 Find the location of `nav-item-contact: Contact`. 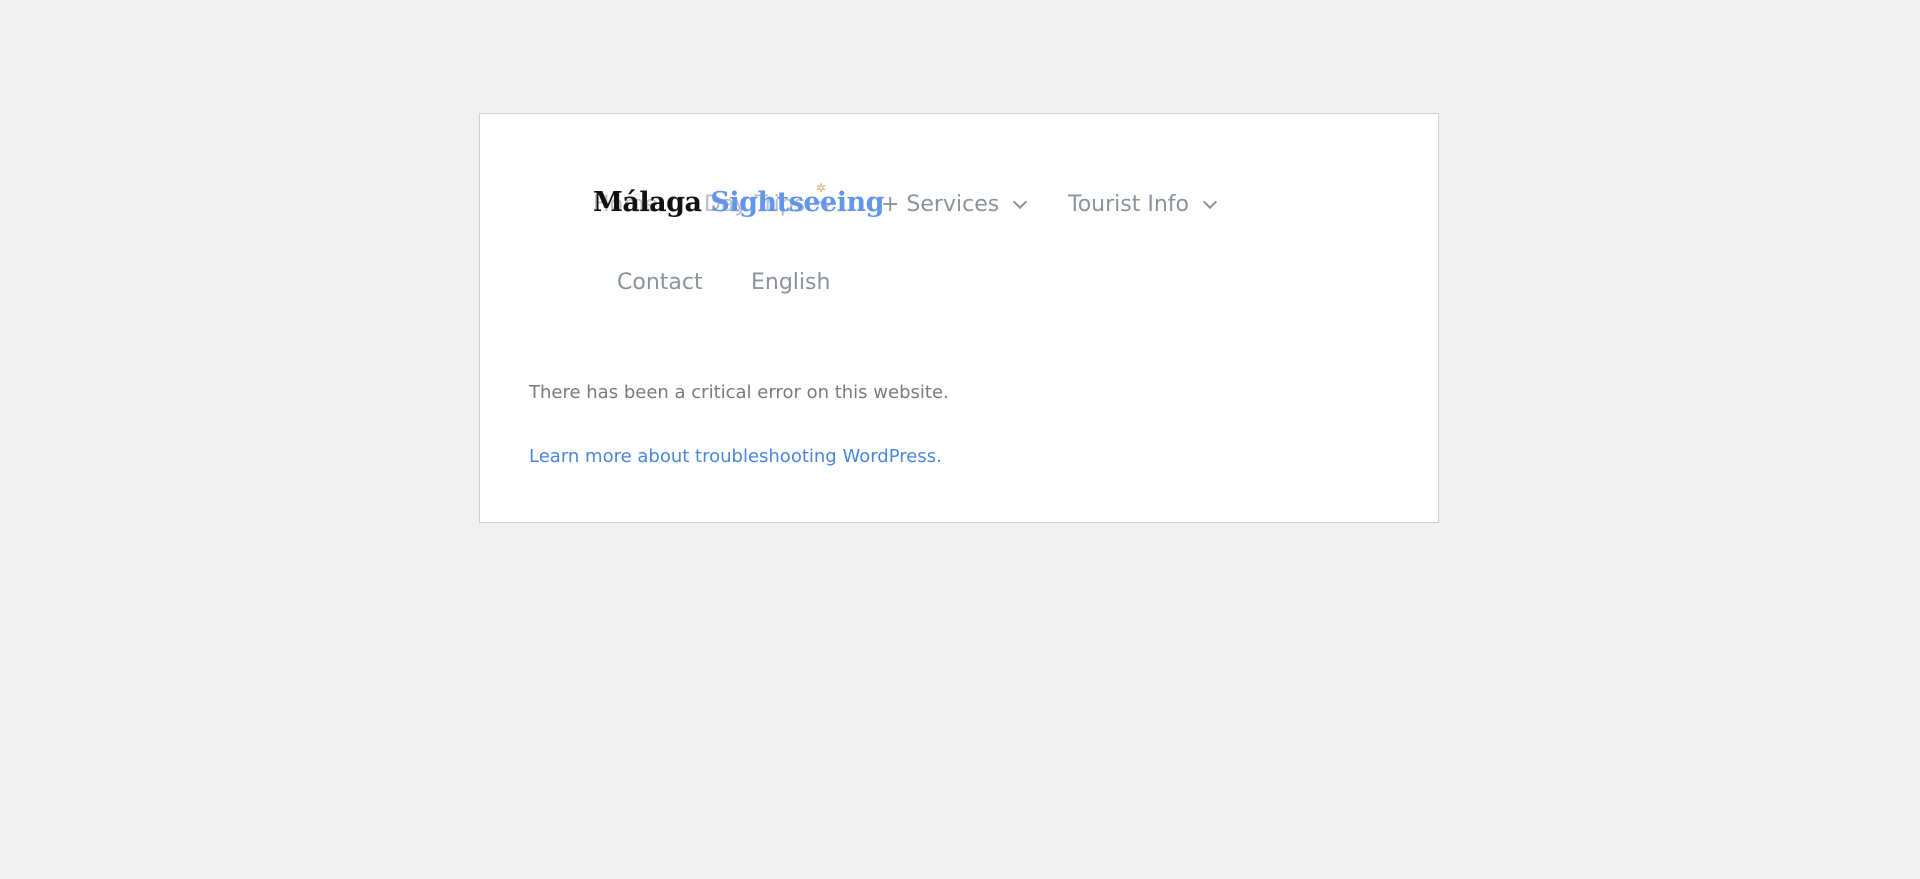

nav-item-contact: Contact is located at coordinates (660, 283).